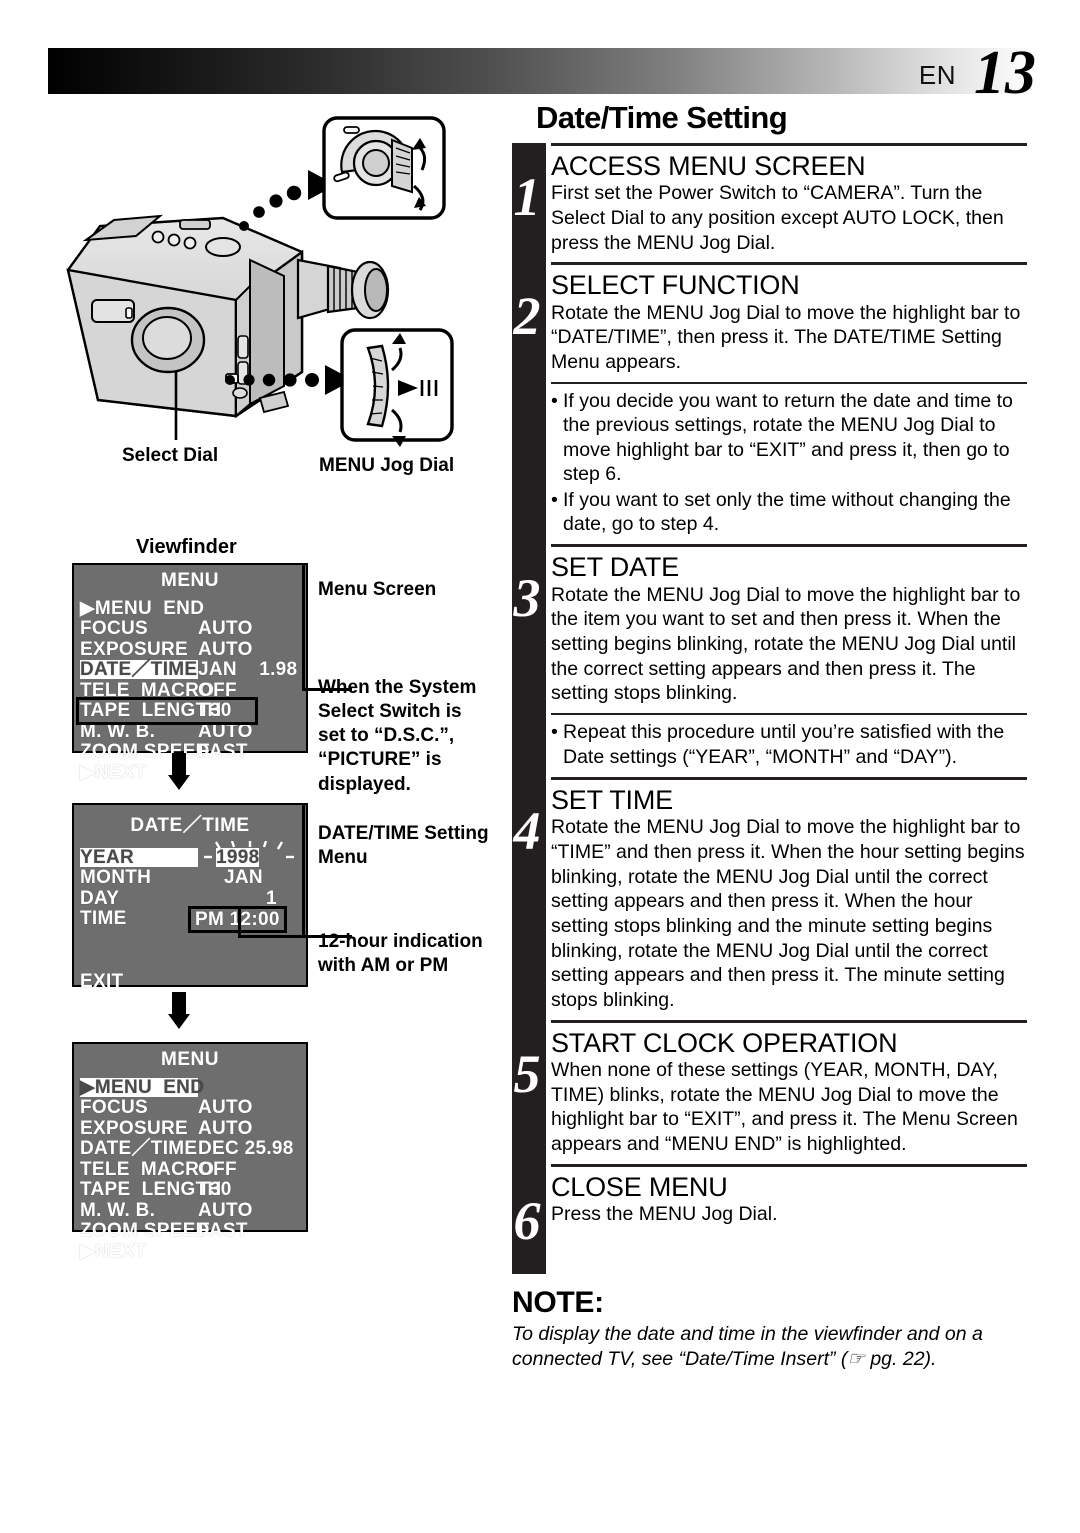 This screenshot has width=1080, height=1533. I want to click on blink-marks-icon, so click(249, 849).